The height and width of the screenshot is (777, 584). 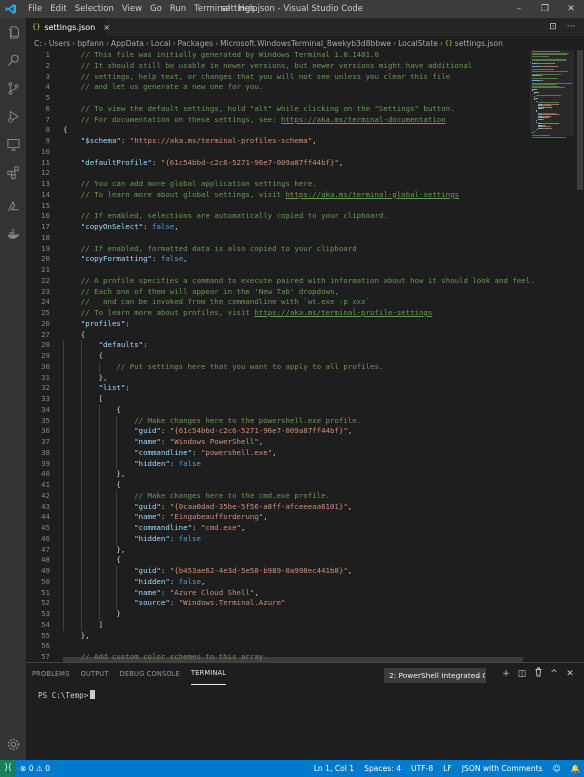 I want to click on minimize-button: –, so click(x=519, y=9).